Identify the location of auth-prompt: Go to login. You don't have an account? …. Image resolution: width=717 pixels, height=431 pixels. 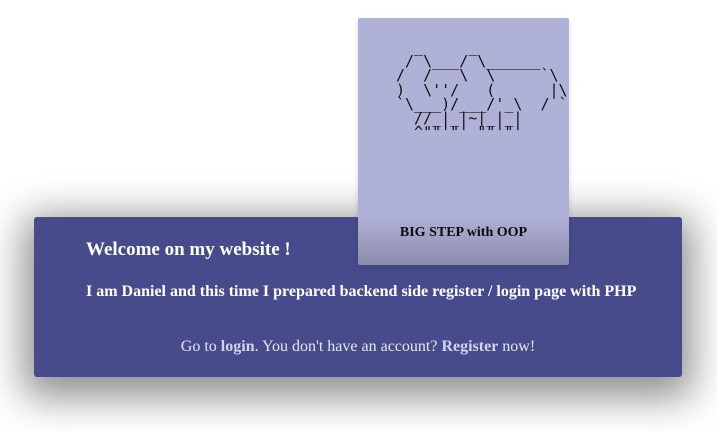
(358, 347).